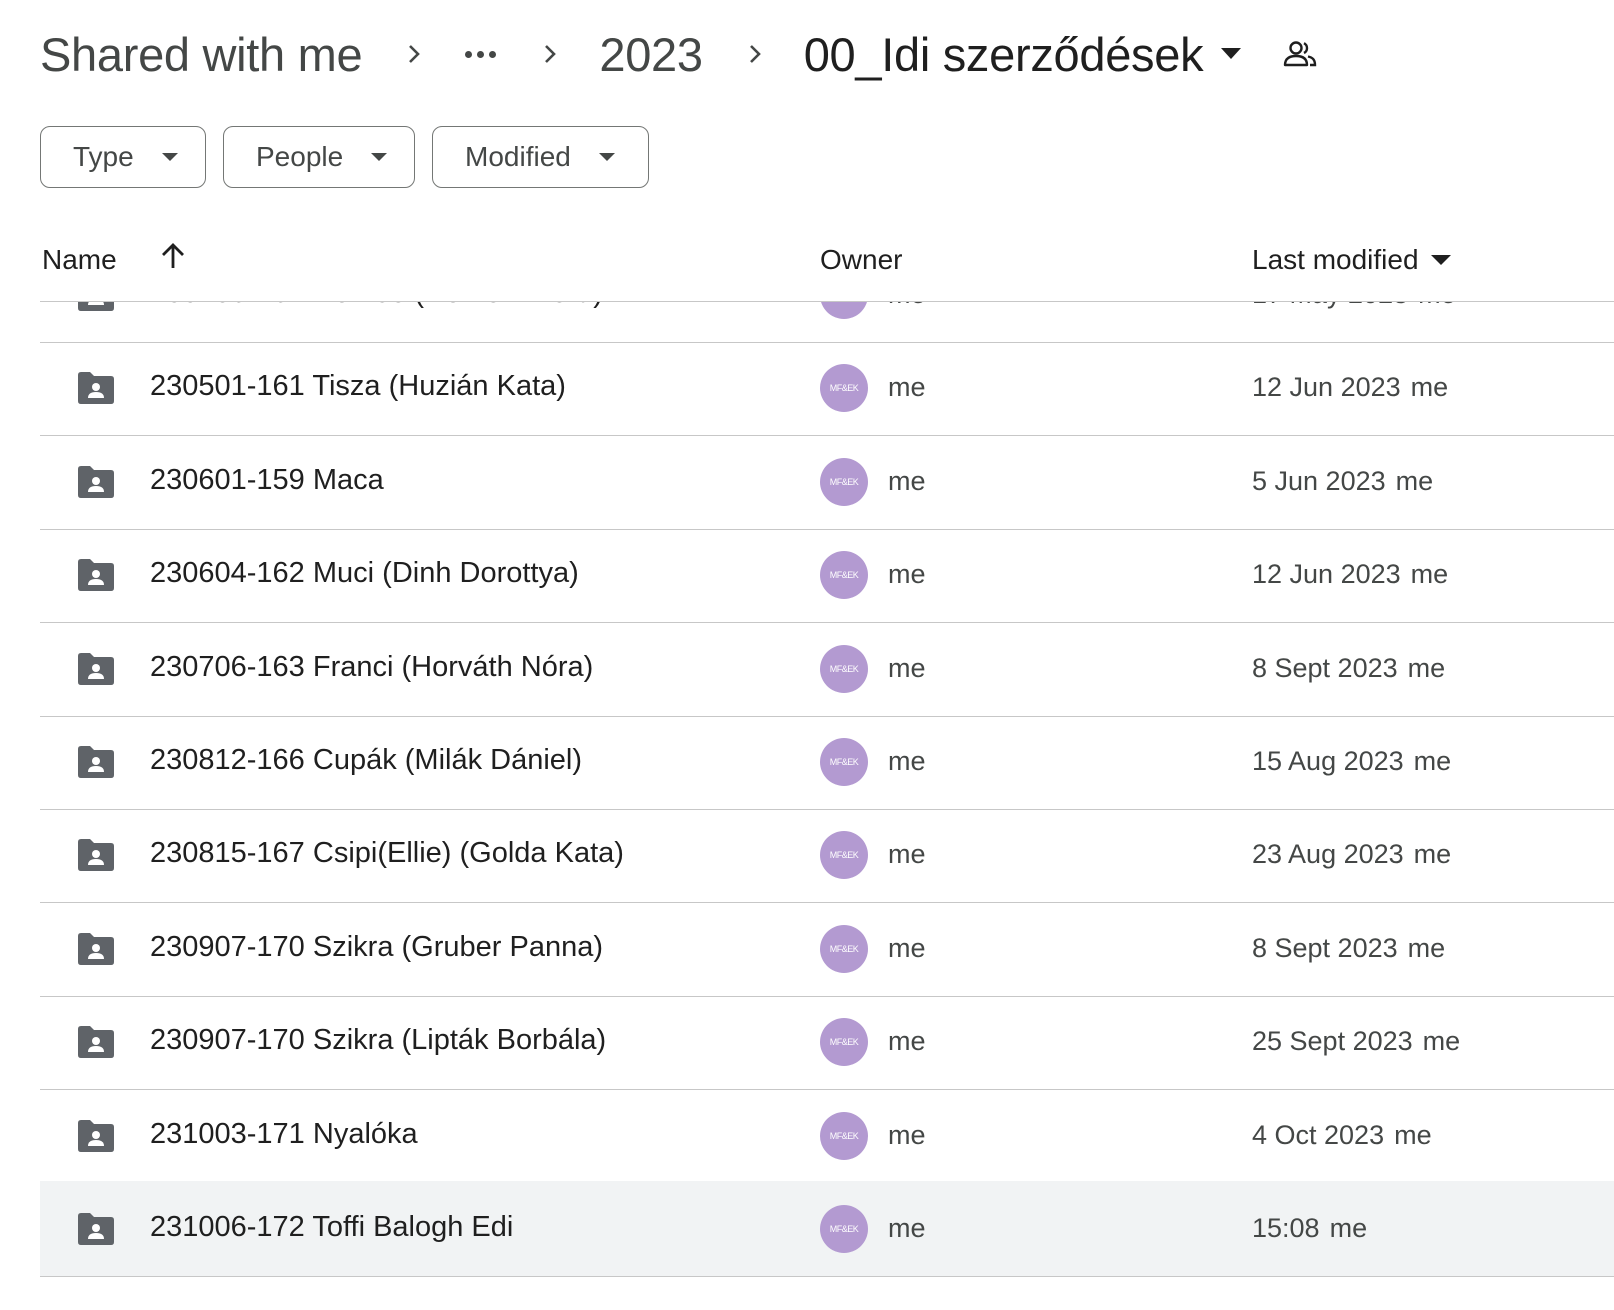  I want to click on file-name: 230601-159 Maca, so click(267, 479).